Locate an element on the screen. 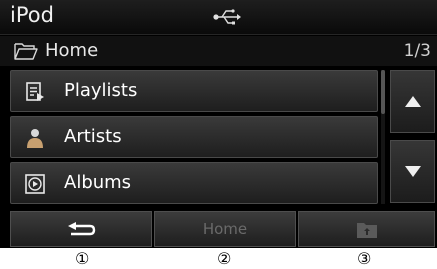 Image resolution: width=437 pixels, height=269 pixels. folder-up-button is located at coordinates (366, 229).